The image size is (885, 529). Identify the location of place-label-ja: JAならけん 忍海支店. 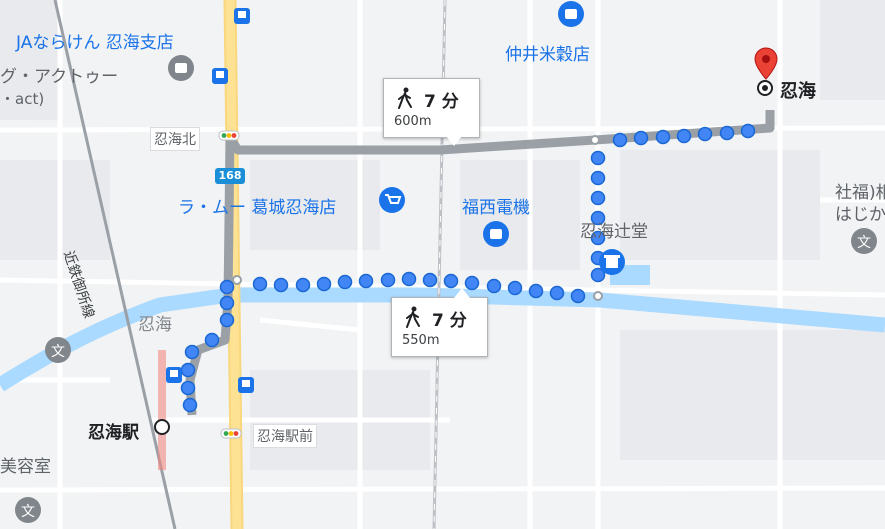
(95, 40).